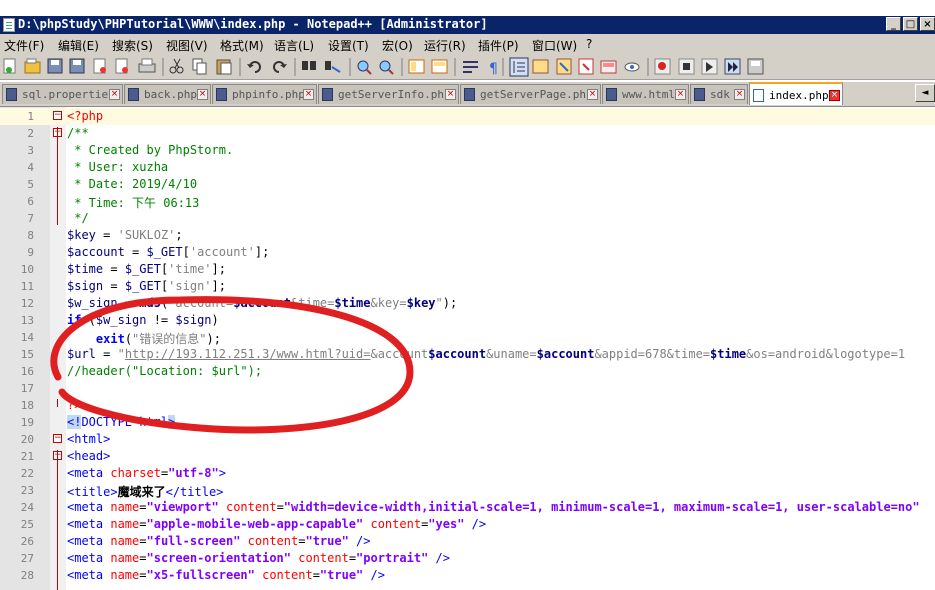 The image size is (935, 590). Describe the element at coordinates (467, 269) in the screenshot. I see `code-line: 10 $time = $_GET['time'];` at that location.